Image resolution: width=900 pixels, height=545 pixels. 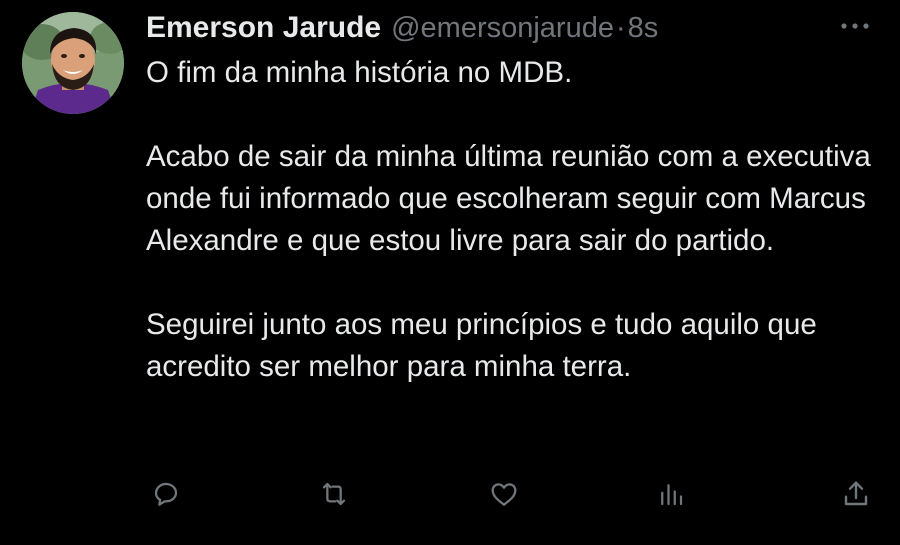 I want to click on share-button, so click(x=856, y=494).